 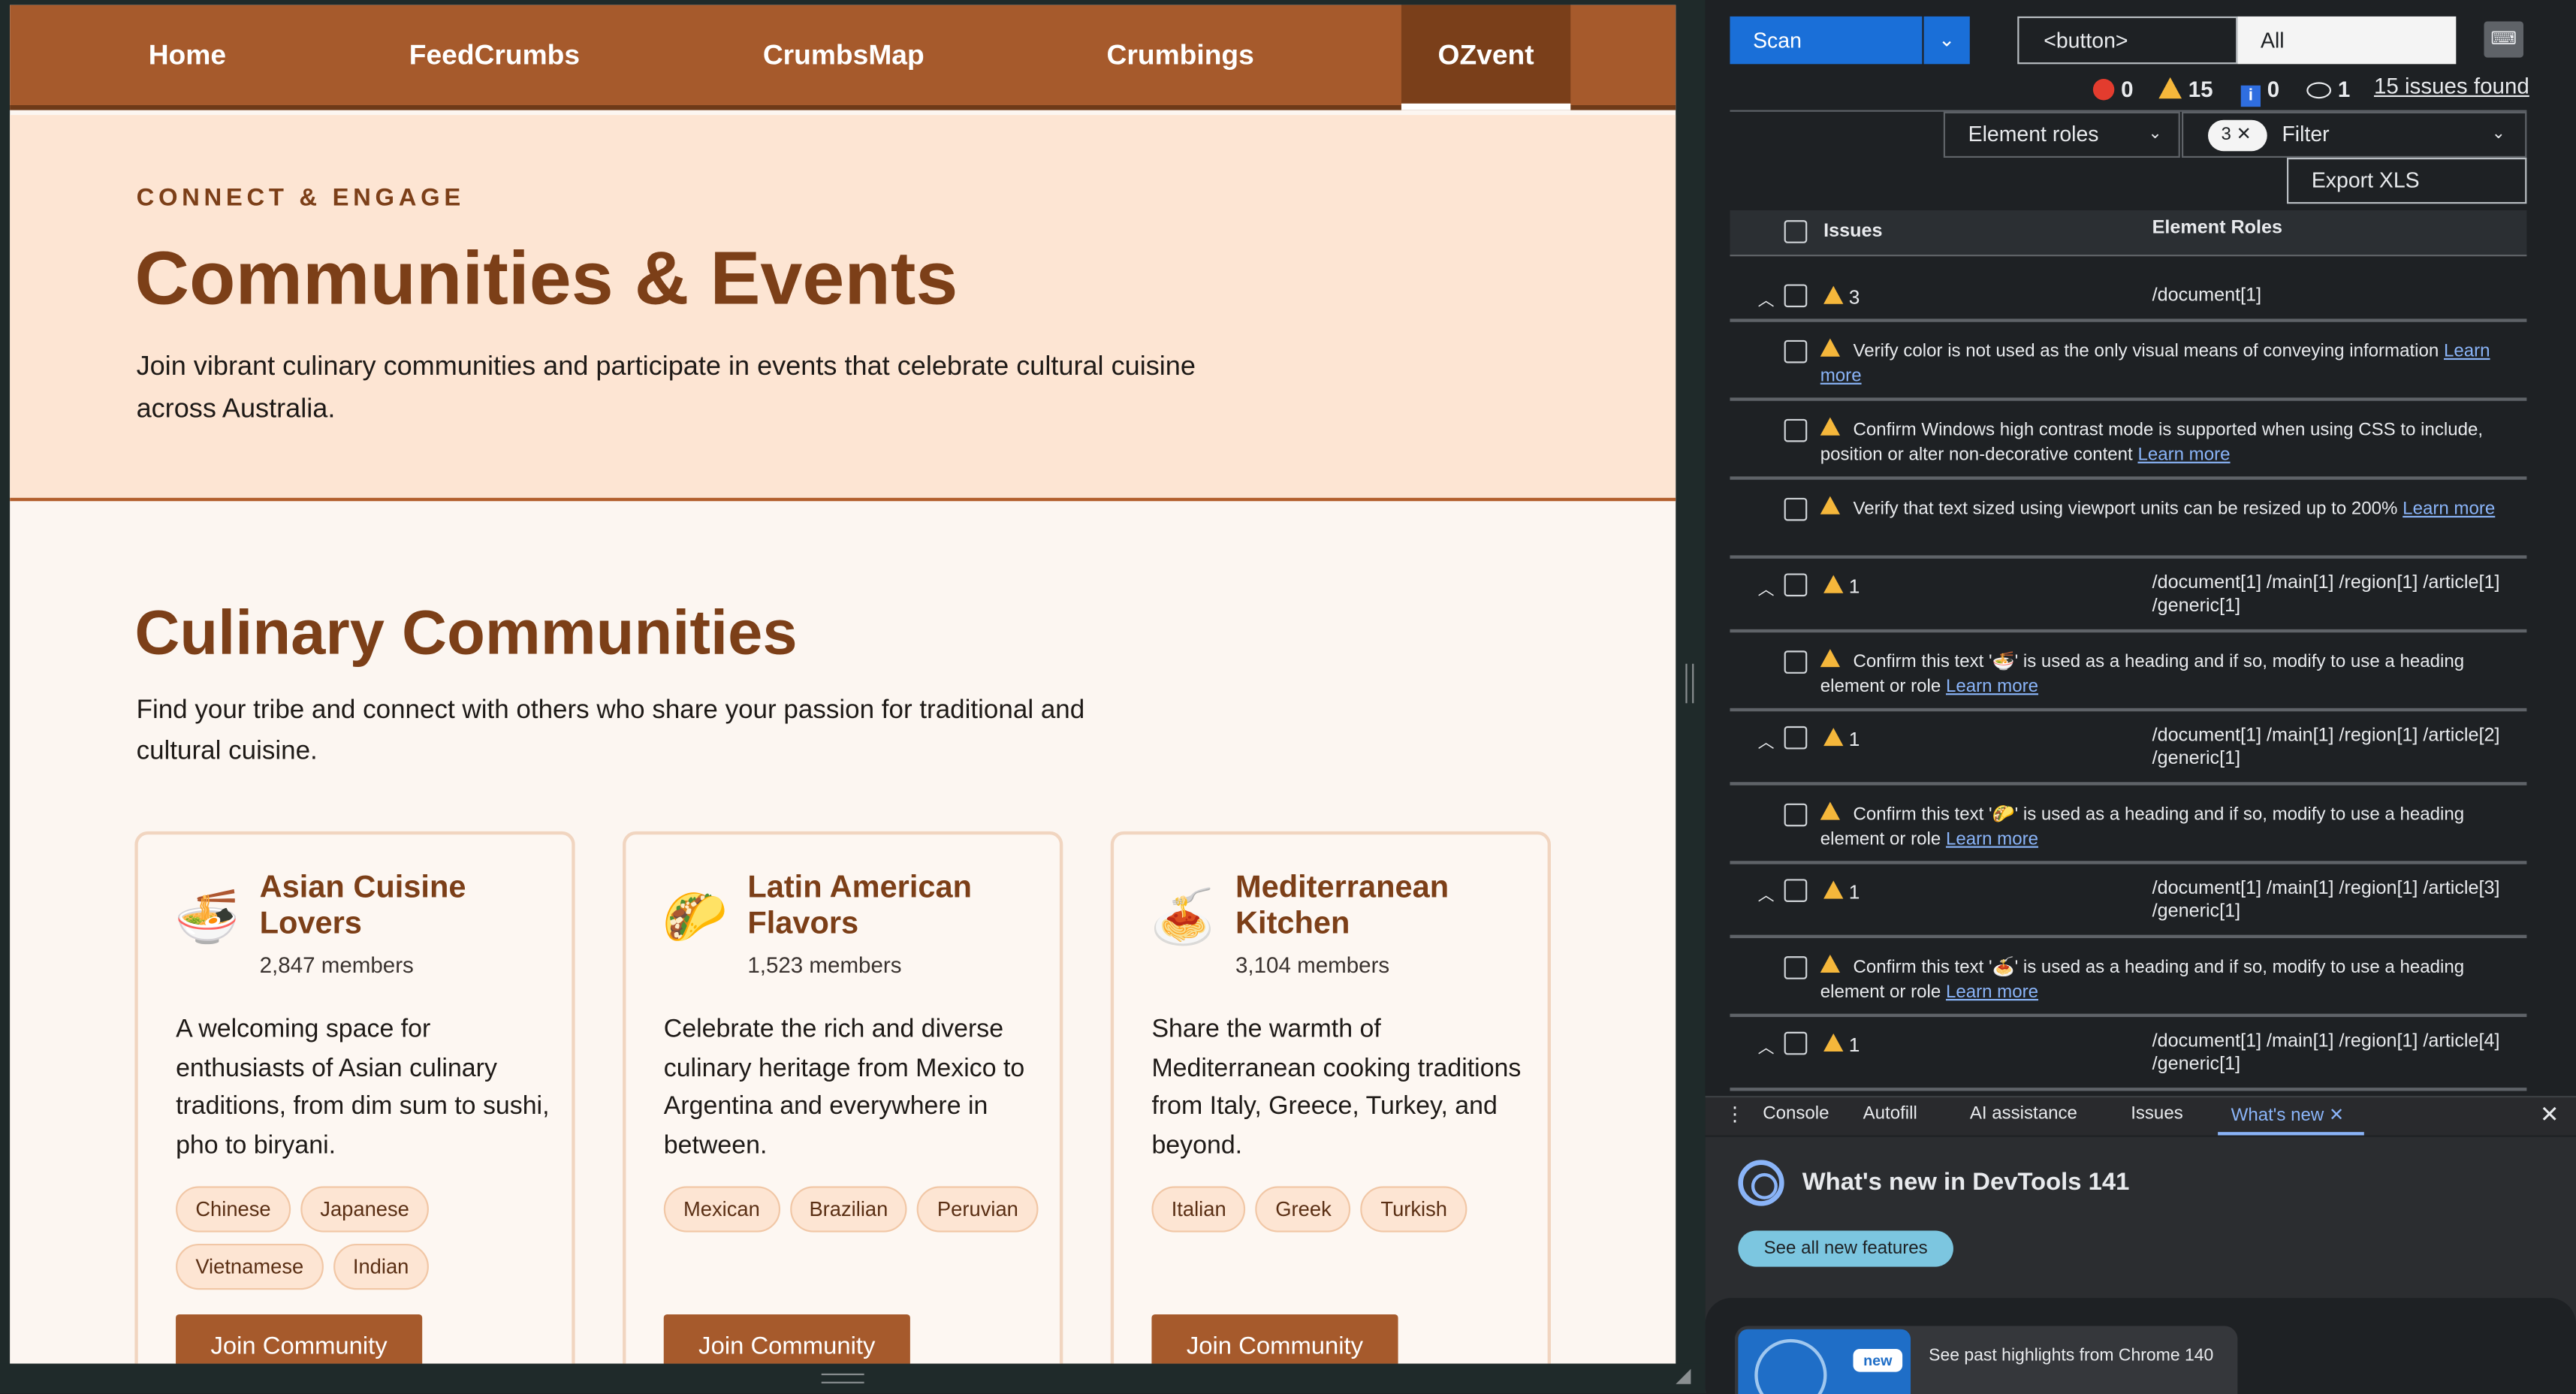 I want to click on select-all-checkbox, so click(x=1796, y=231).